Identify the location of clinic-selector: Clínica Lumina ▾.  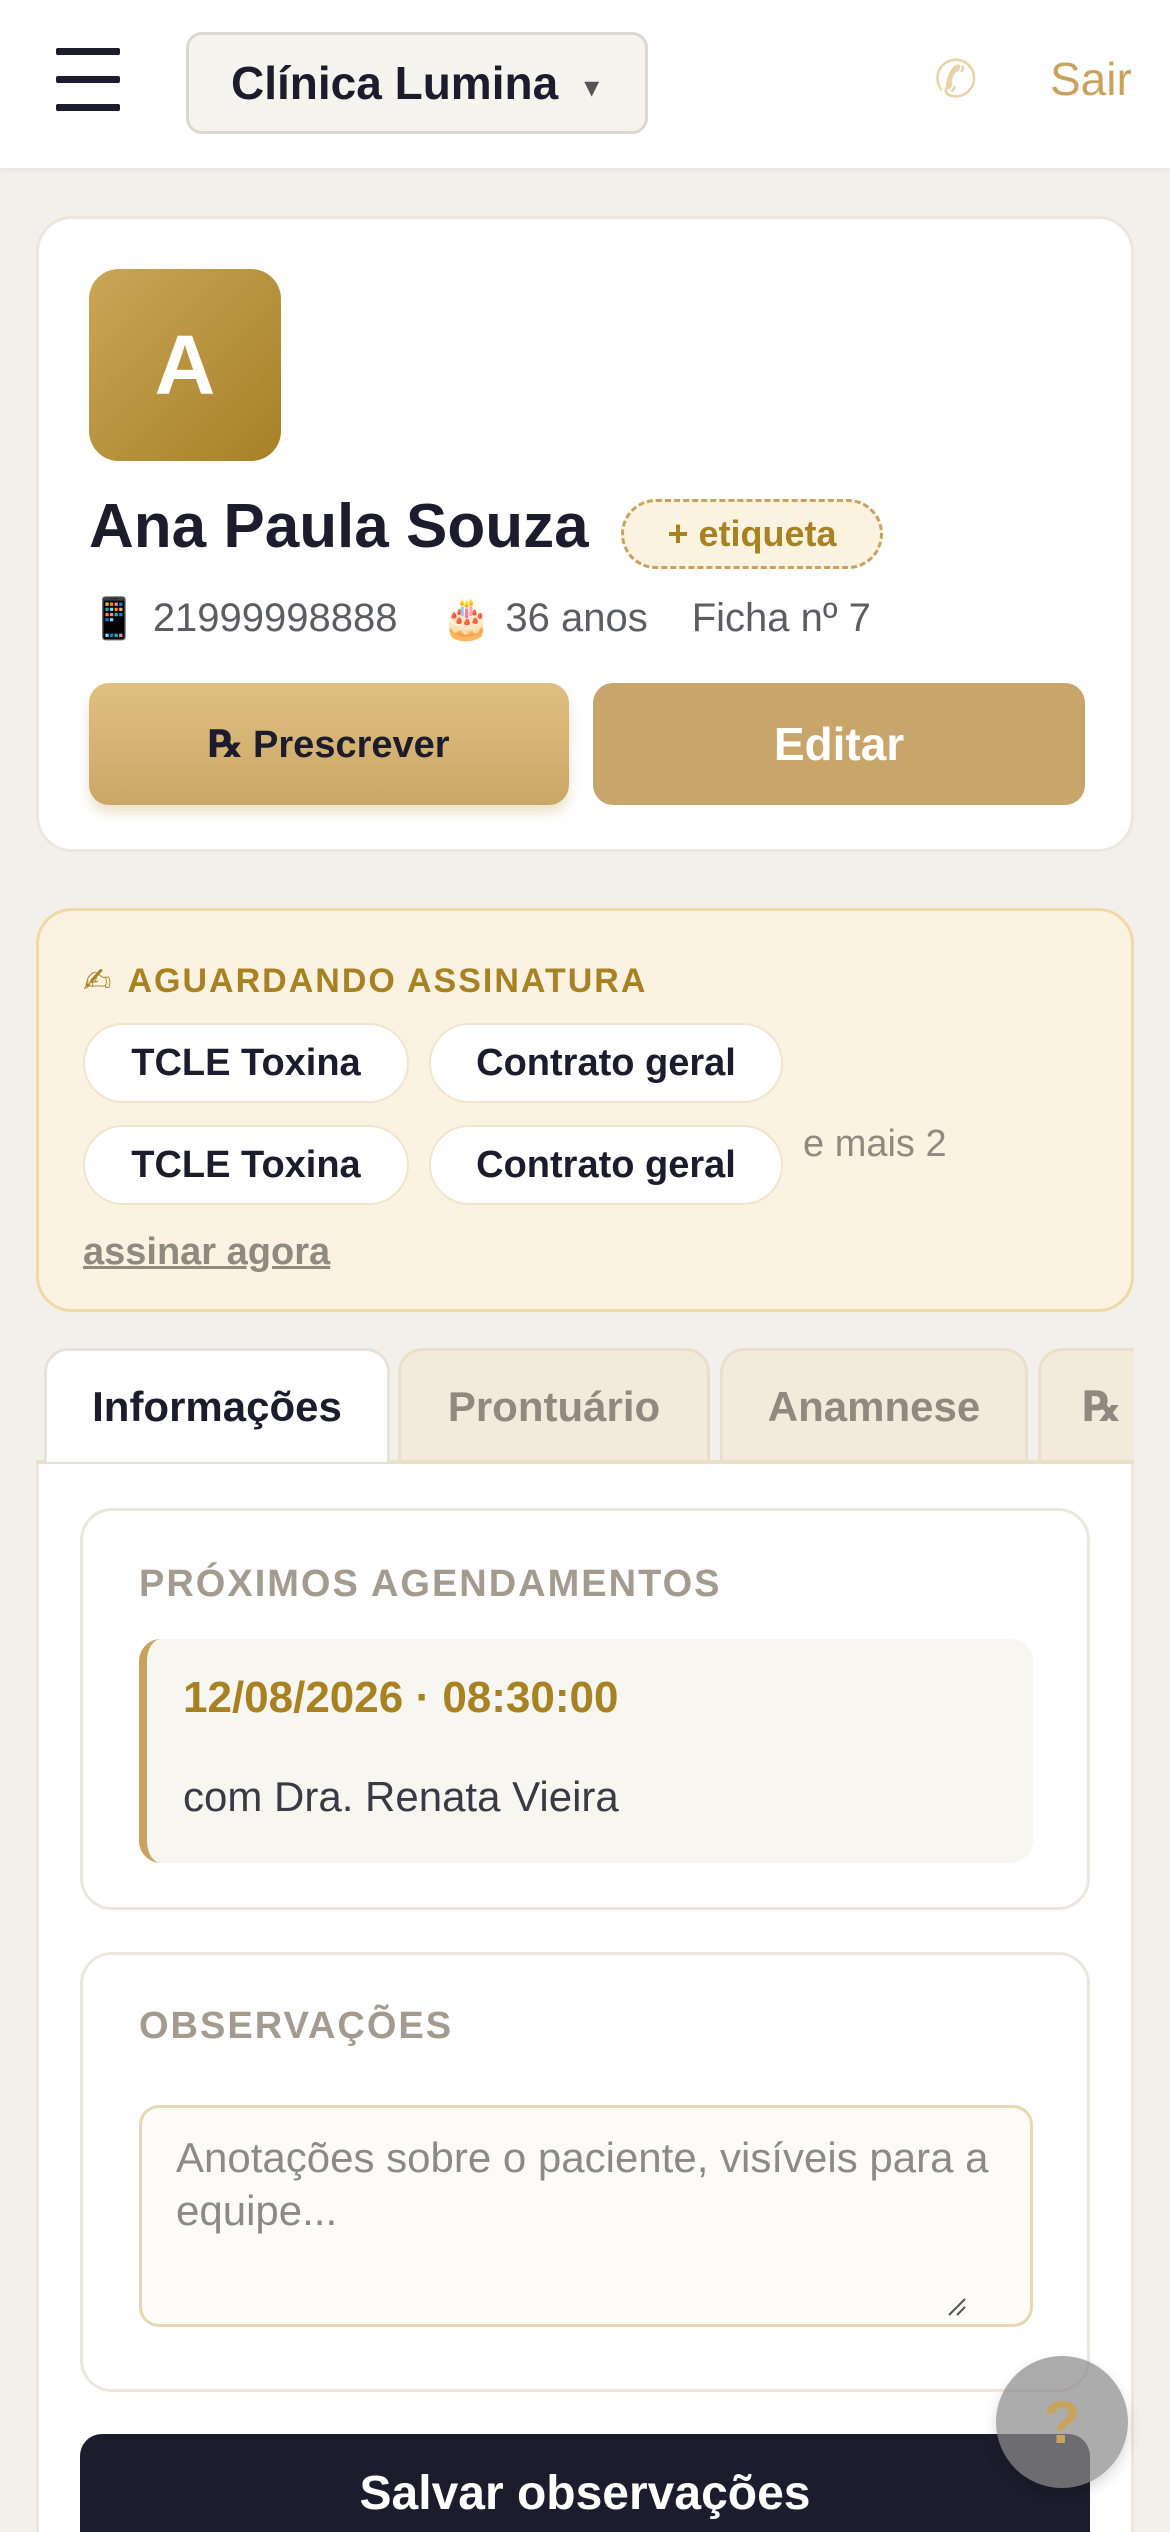
(417, 83).